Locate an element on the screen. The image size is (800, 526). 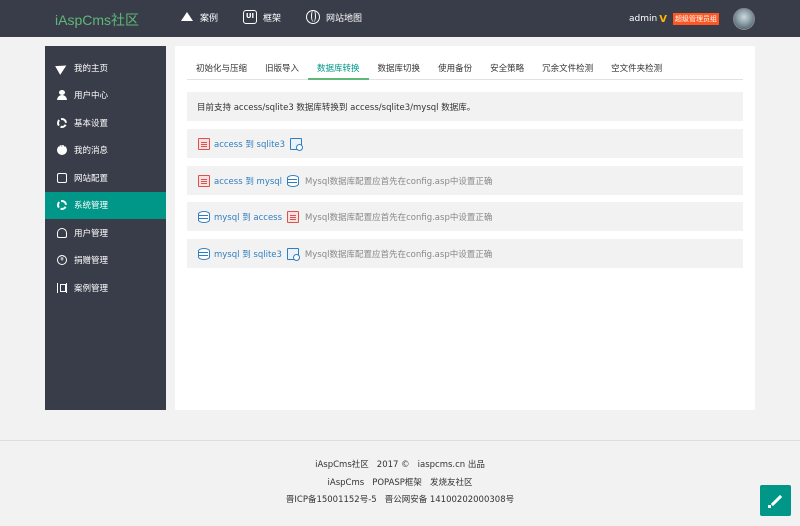
footer-link-popasp: POPASP框架 is located at coordinates (397, 483).